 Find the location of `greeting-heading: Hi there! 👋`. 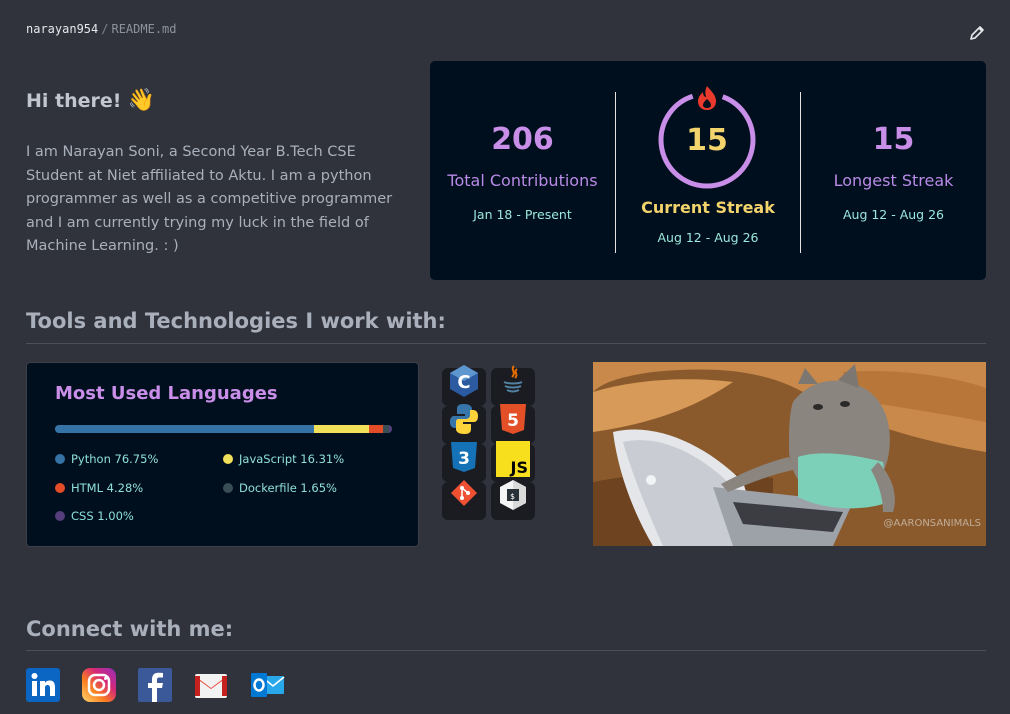

greeting-heading: Hi there! 👋 is located at coordinates (90, 100).